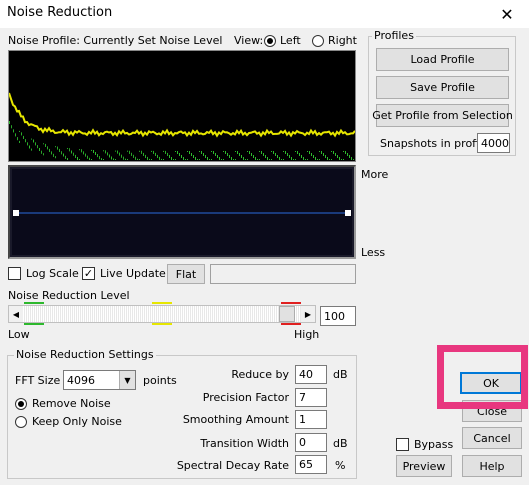  I want to click on checkbox-unchecked-icon, so click(14, 273).